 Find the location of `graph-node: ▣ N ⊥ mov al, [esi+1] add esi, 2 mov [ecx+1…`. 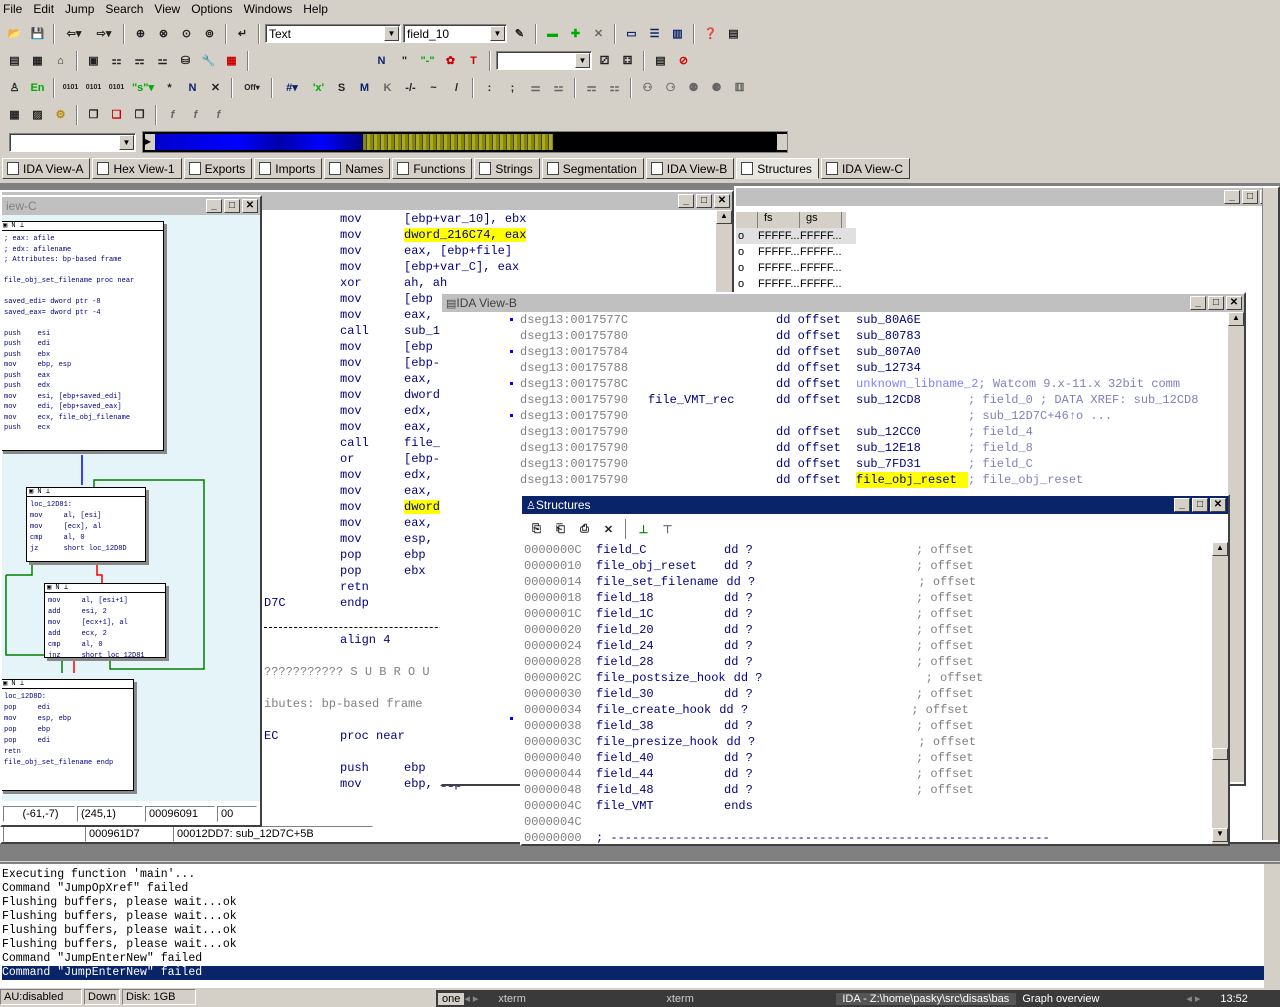

graph-node: ▣ N ⊥ mov al, [esi+1] add esi, 2 mov [ecx+1… is located at coordinates (105, 620).